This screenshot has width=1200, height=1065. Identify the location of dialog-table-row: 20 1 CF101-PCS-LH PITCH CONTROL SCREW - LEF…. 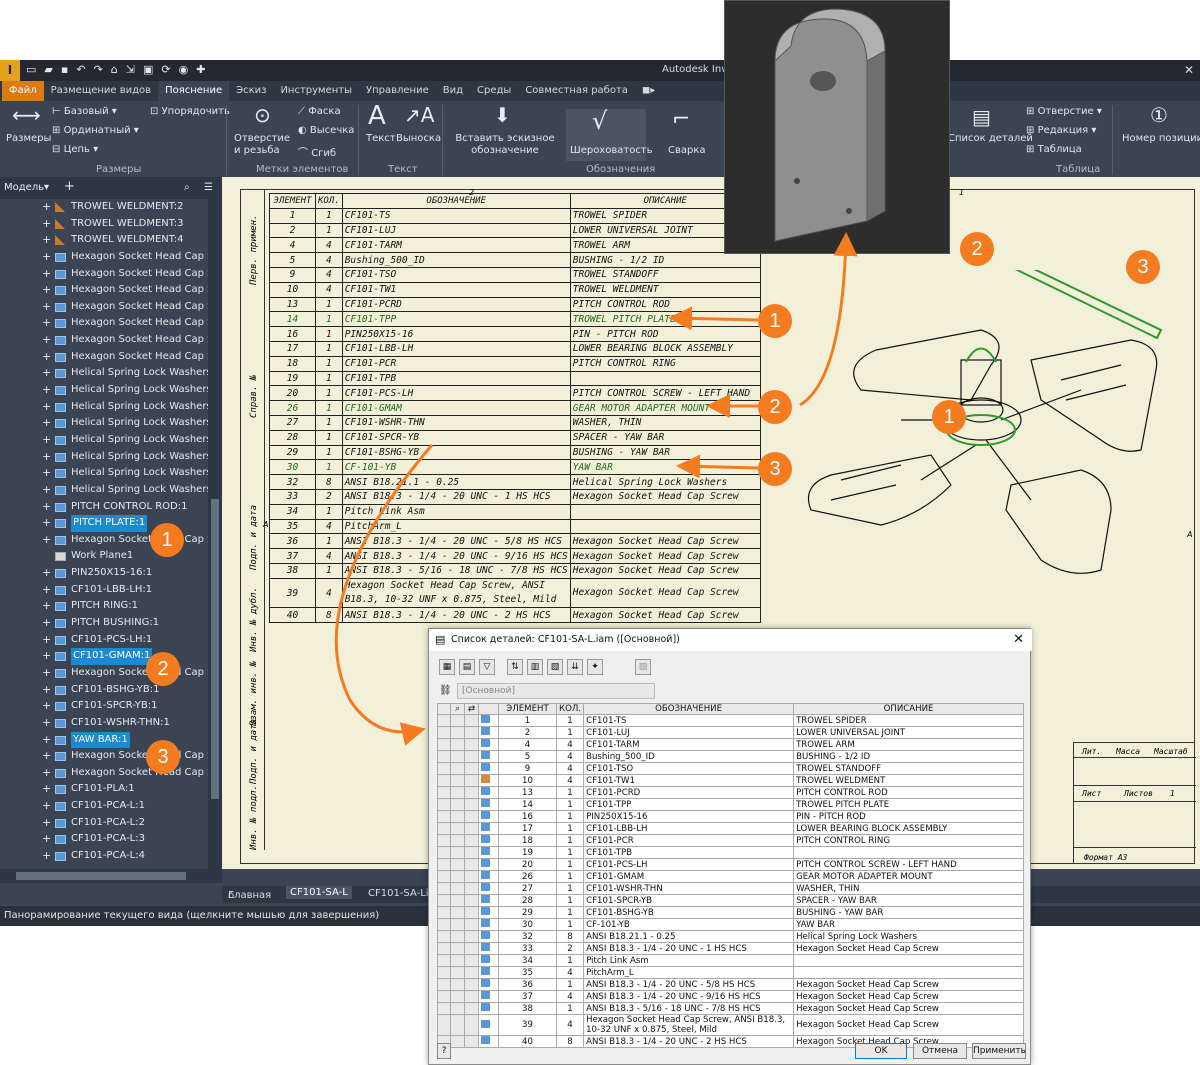
(731, 865).